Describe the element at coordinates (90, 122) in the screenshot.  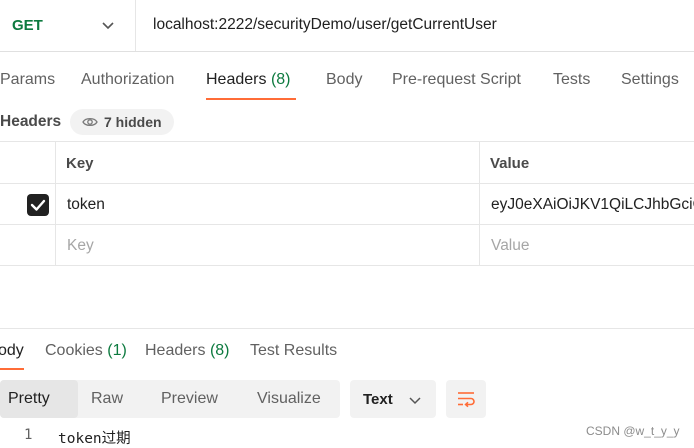
I see `eye-icon` at that location.